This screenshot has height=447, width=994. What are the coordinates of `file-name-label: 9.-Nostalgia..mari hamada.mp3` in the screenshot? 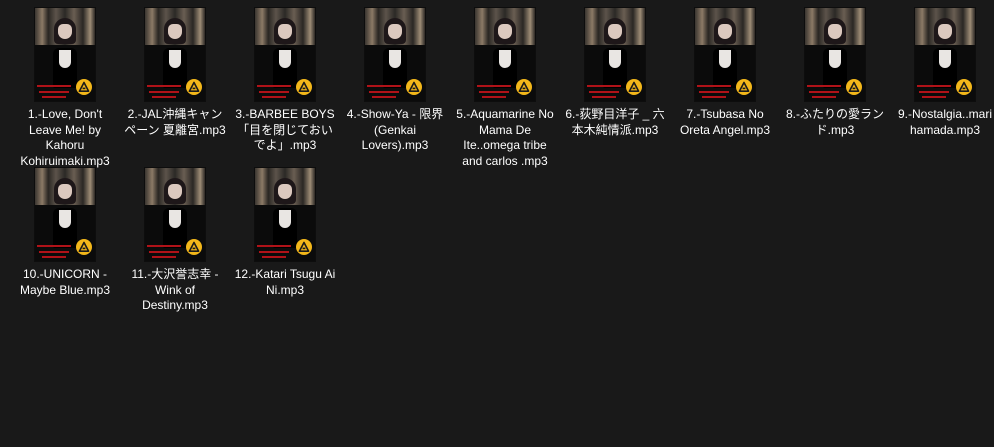 It's located at (945, 122).